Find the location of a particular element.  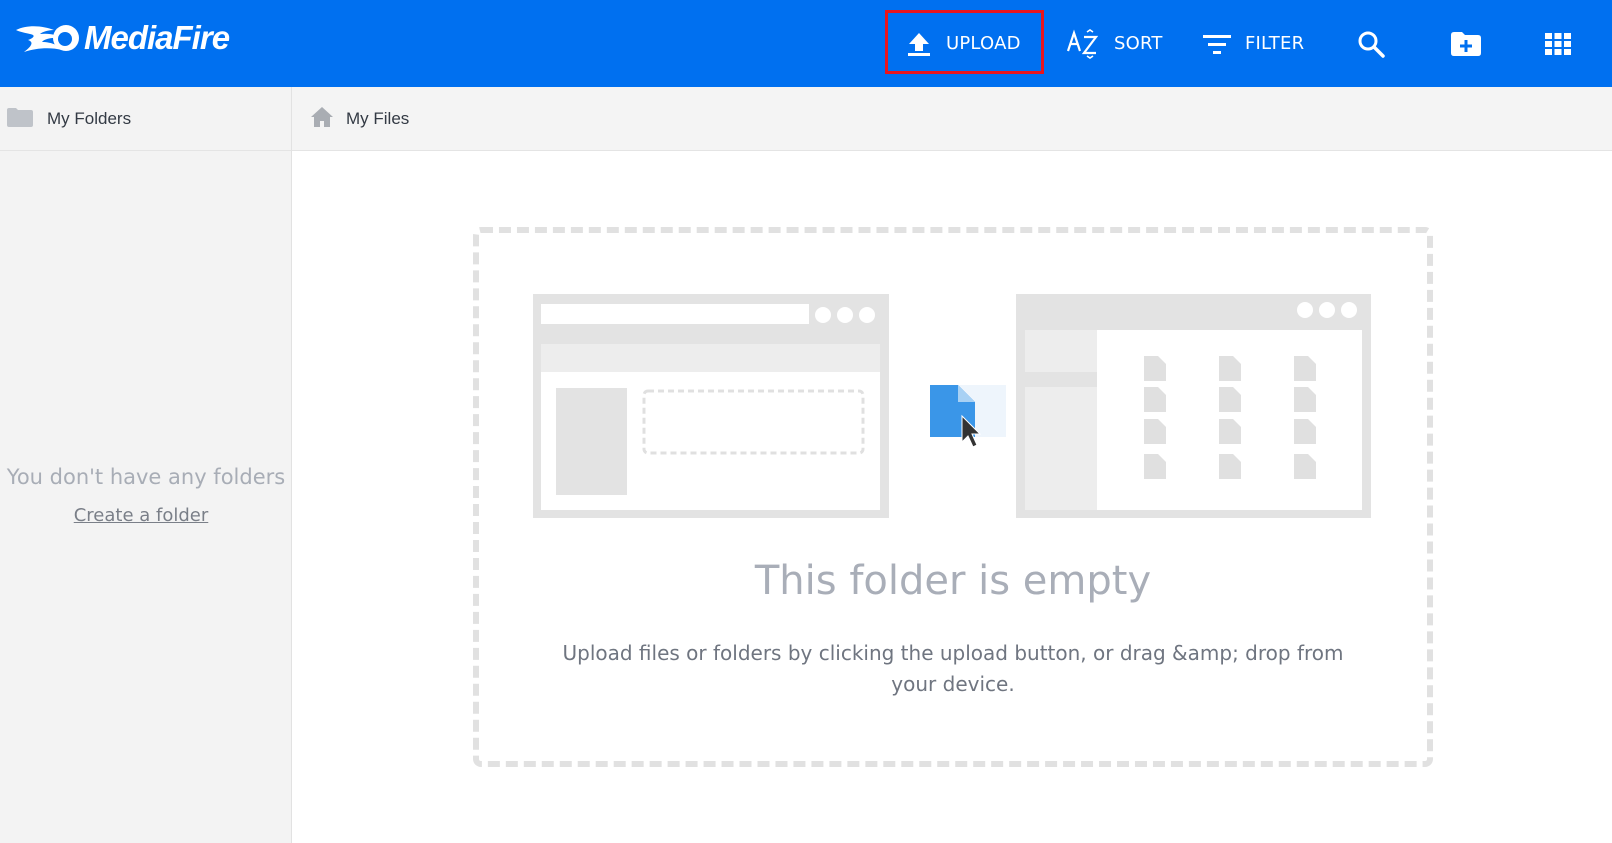

file-manager-illustration is located at coordinates (1193, 406).